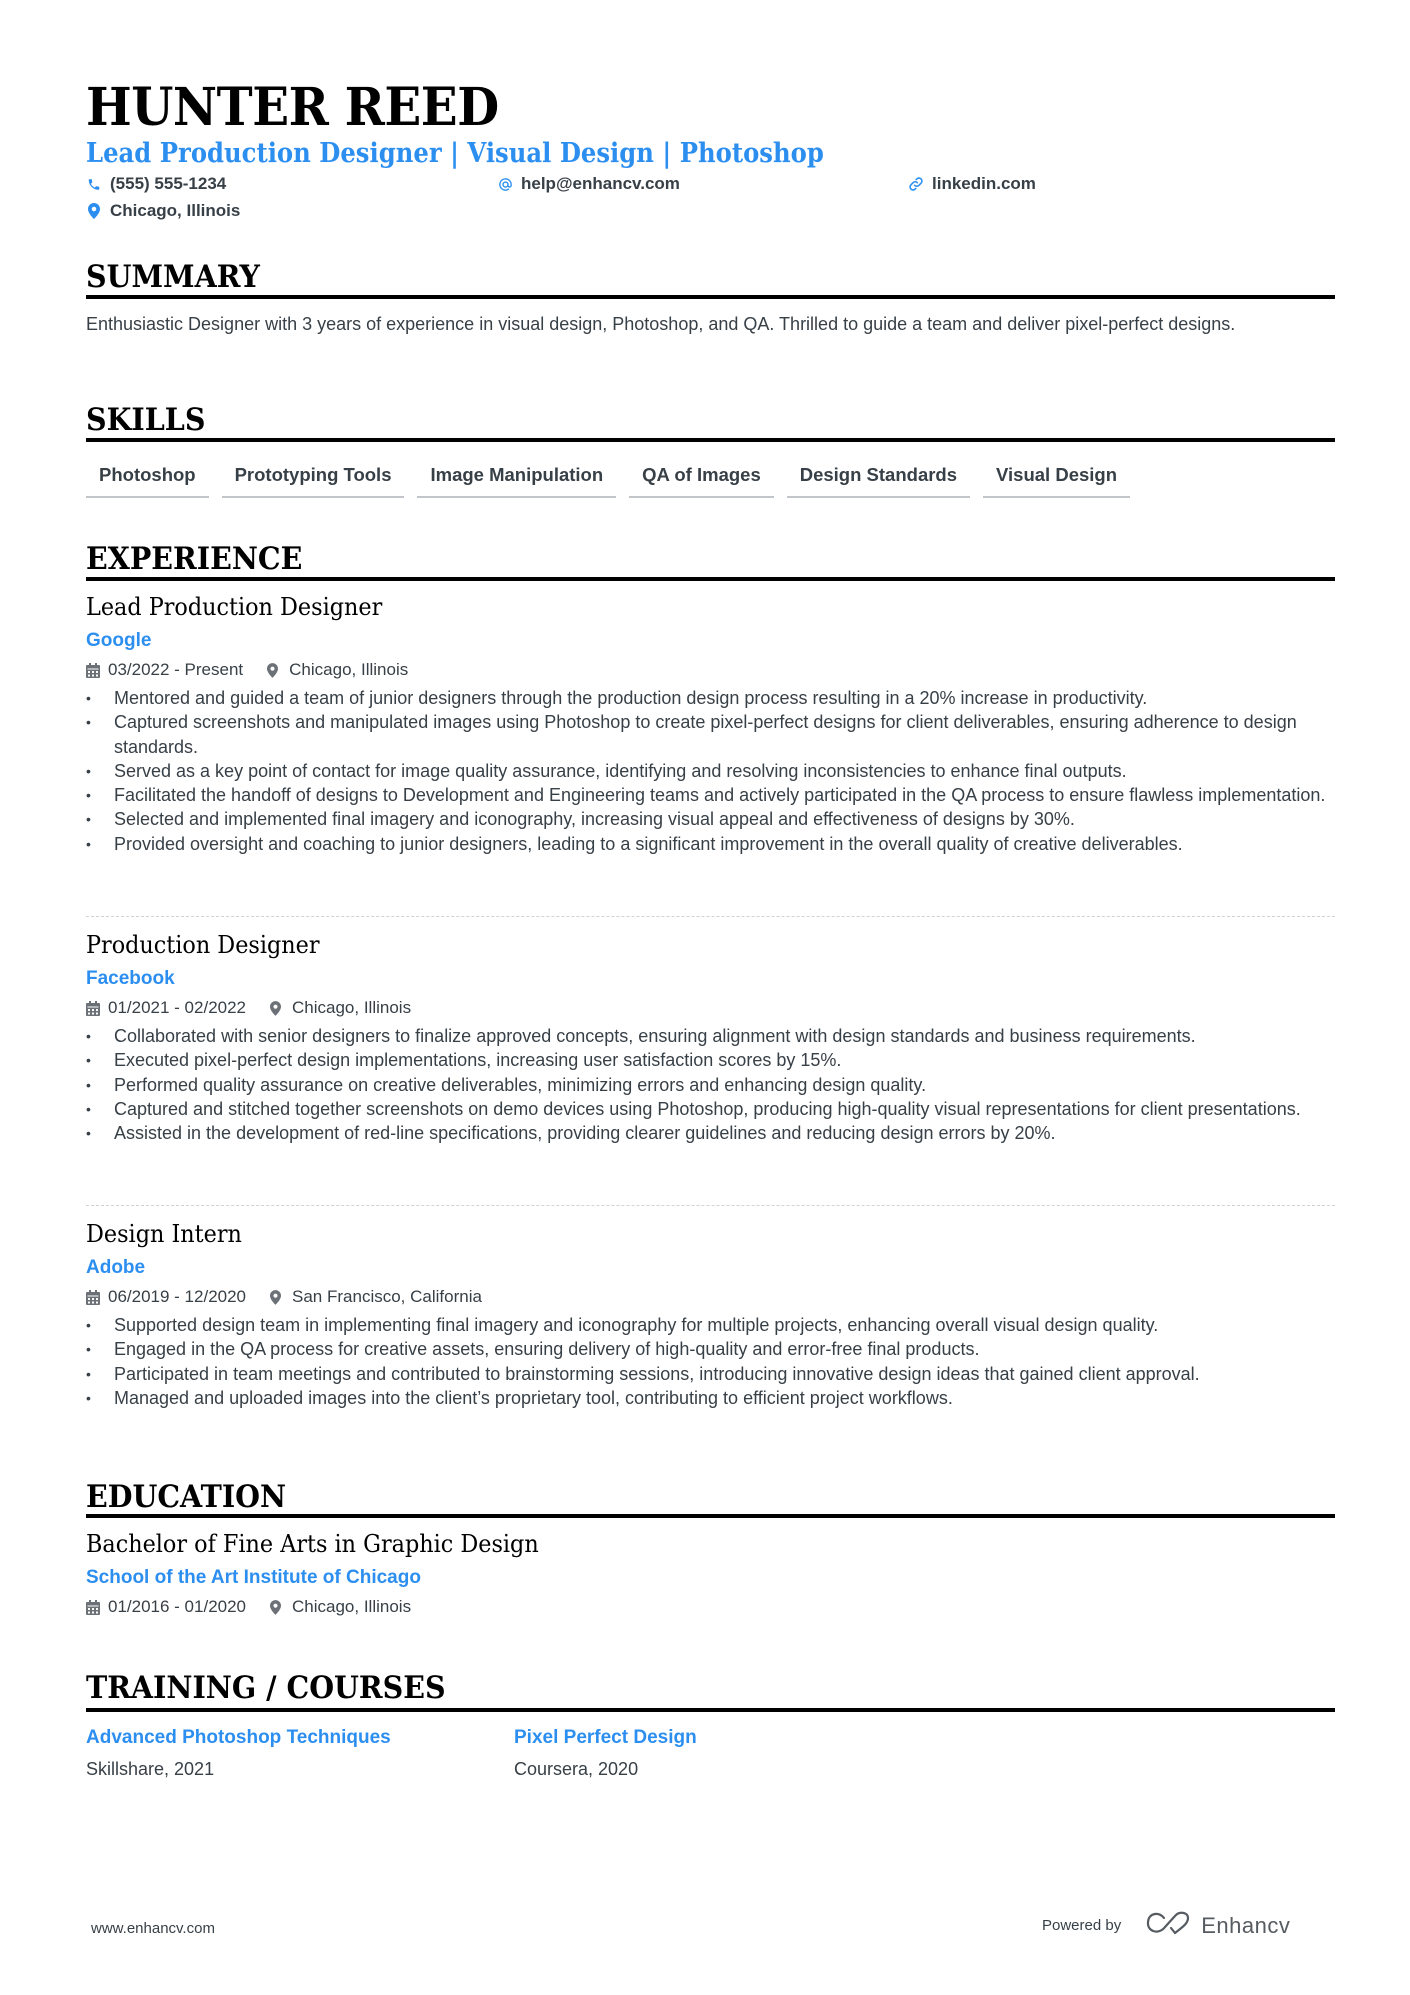 This screenshot has width=1410, height=1995. What do you see at coordinates (146, 420) in the screenshot?
I see `section-title-skills: SKILLS` at bounding box center [146, 420].